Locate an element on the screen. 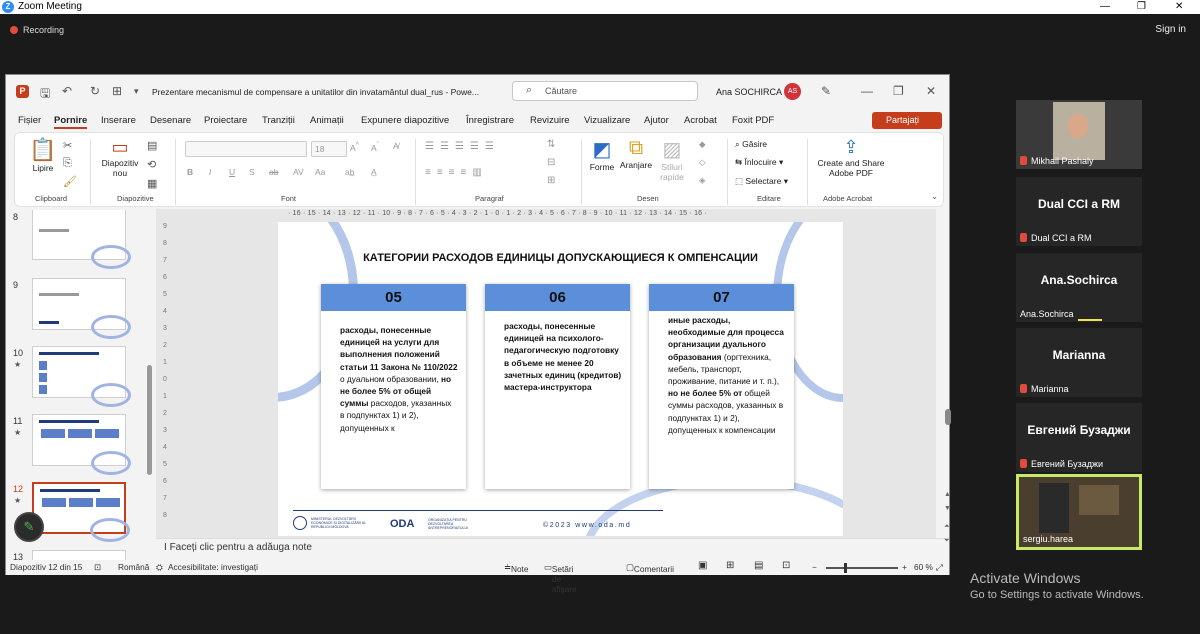  cut-icon: ✂ is located at coordinates (67, 145).